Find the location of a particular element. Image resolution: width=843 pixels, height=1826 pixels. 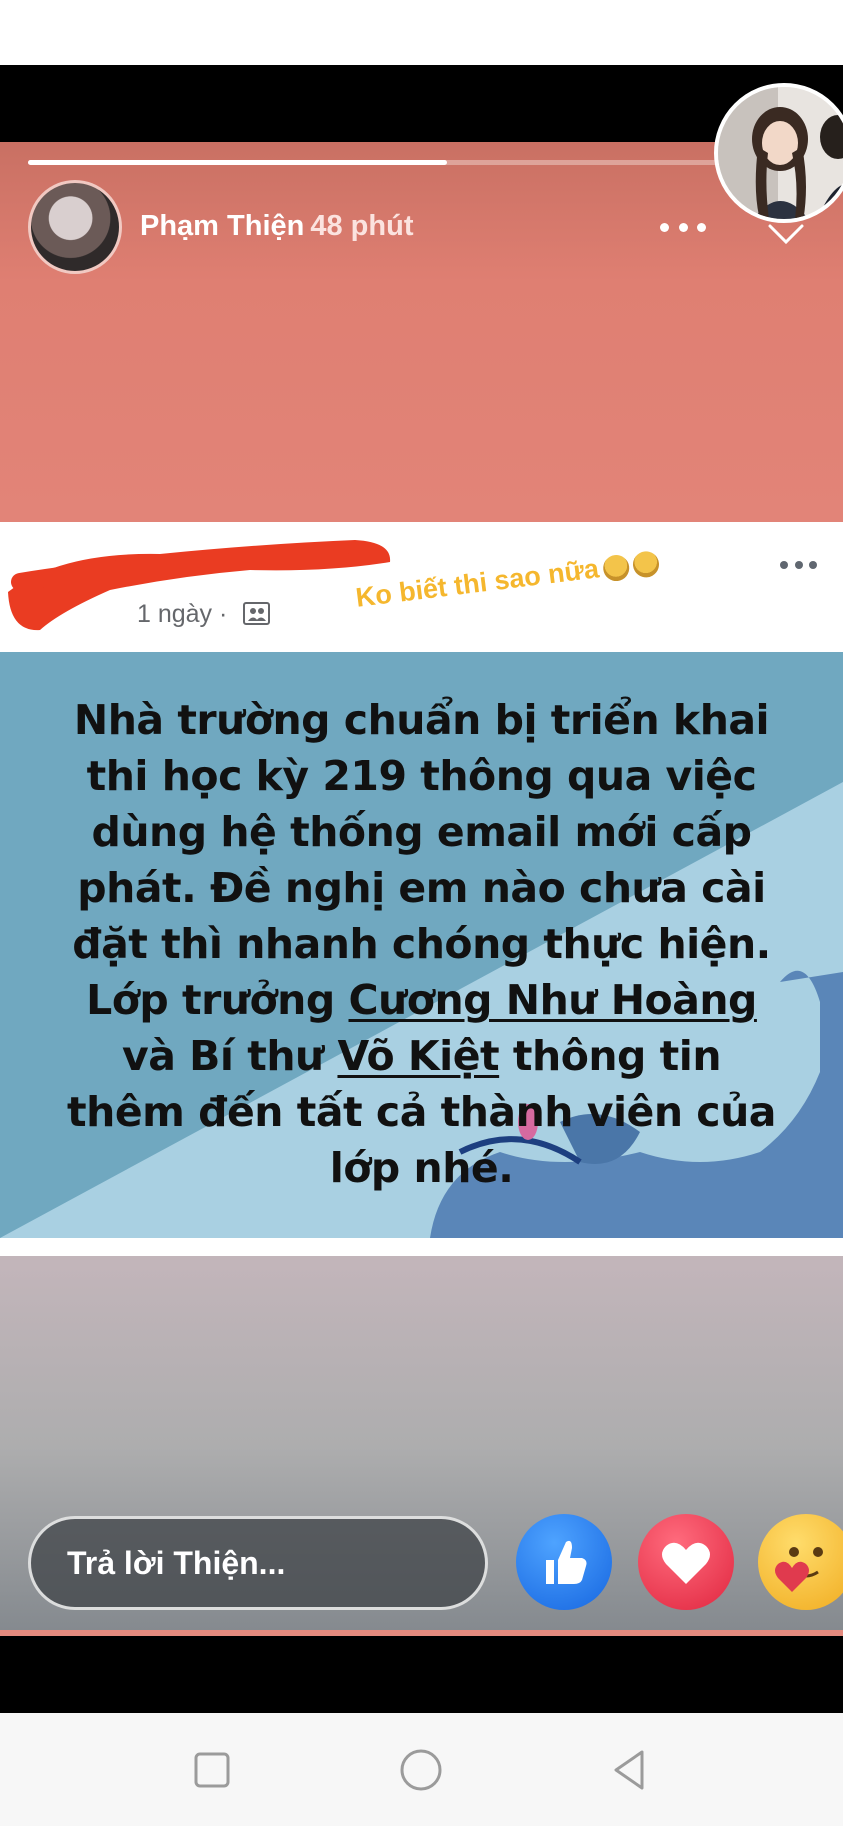

post-divider is located at coordinates (421, 1247).